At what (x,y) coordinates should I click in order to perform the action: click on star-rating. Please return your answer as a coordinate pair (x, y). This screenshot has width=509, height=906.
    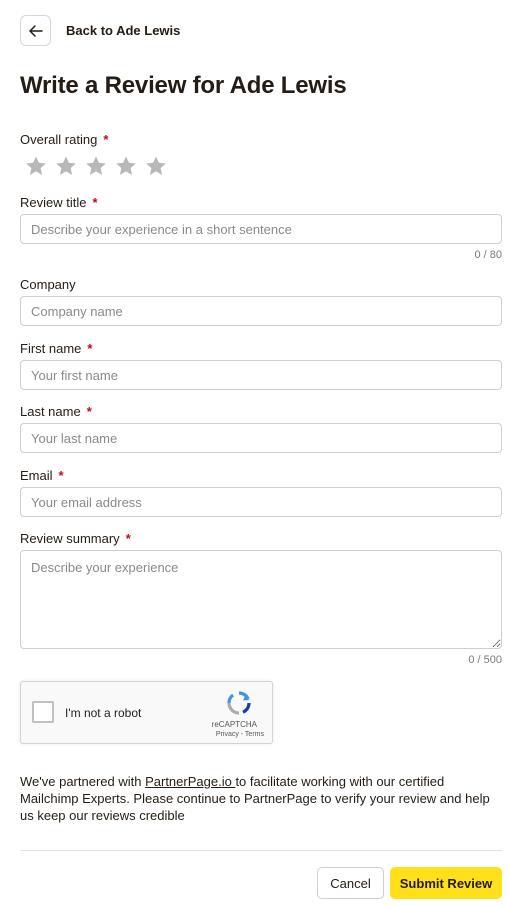
    Looking at the image, I should click on (96, 166).